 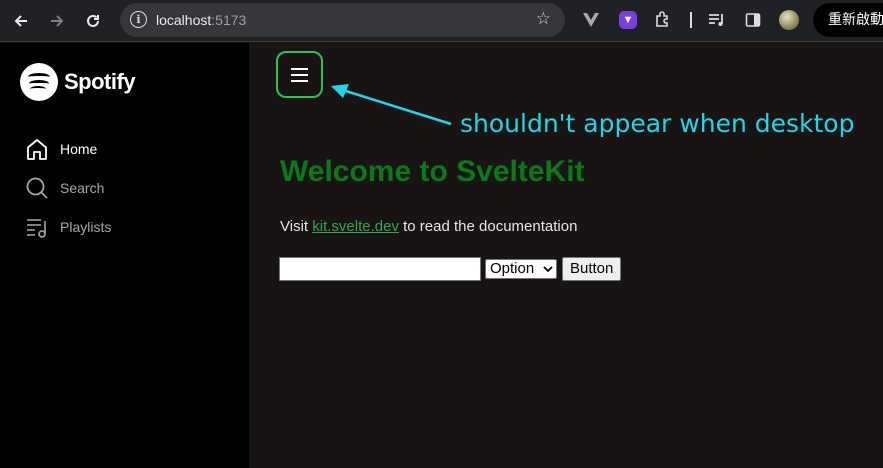 What do you see at coordinates (753, 20) in the screenshot?
I see `side-panel-icon` at bounding box center [753, 20].